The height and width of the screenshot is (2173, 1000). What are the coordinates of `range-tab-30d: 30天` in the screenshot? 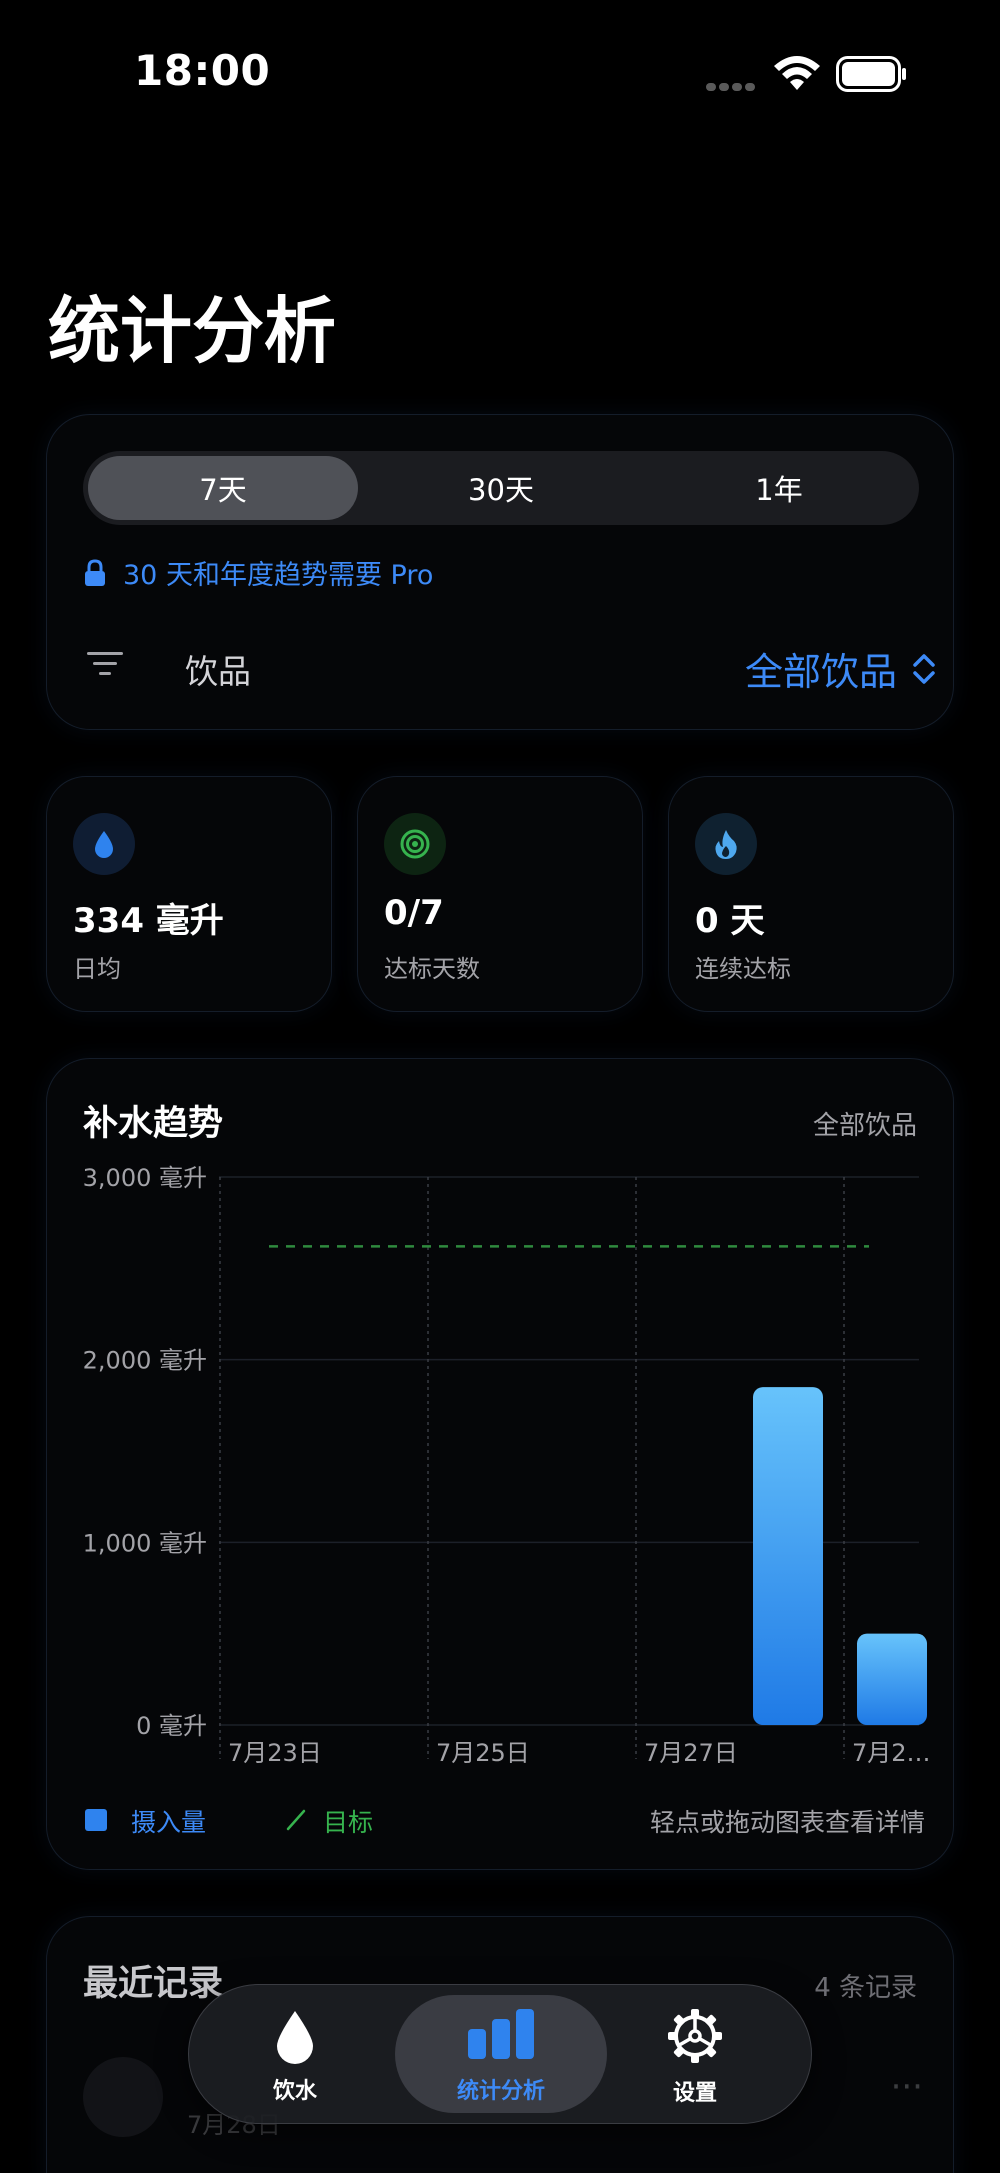 It's located at (501, 488).